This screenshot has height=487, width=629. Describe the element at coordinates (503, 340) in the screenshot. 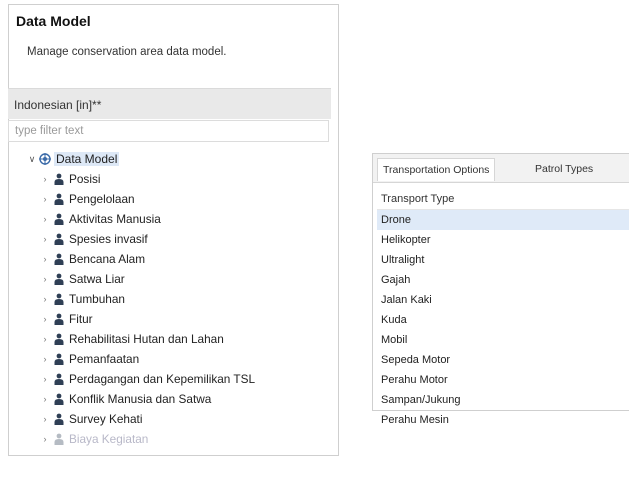

I see `table-row: Mobil` at that location.